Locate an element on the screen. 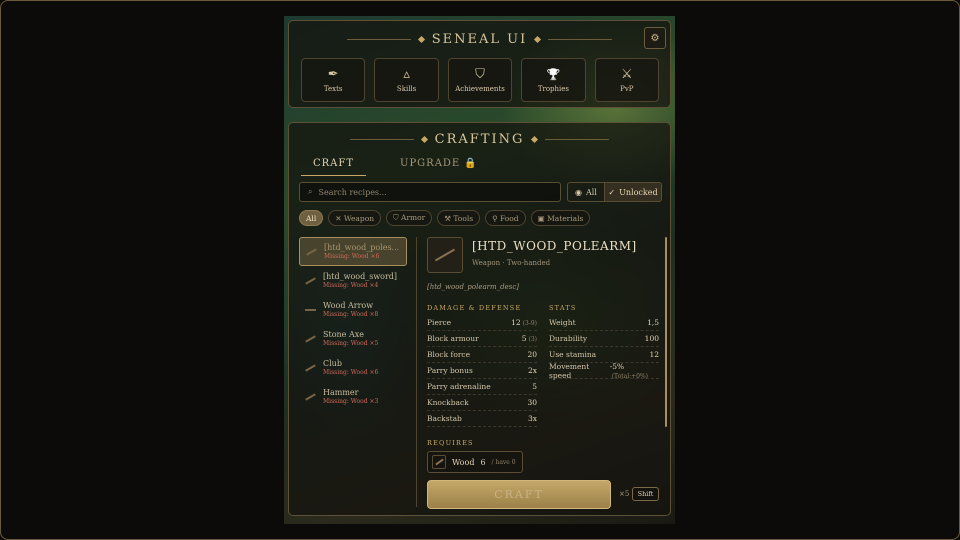  stat-label: Use stamina is located at coordinates (573, 354).